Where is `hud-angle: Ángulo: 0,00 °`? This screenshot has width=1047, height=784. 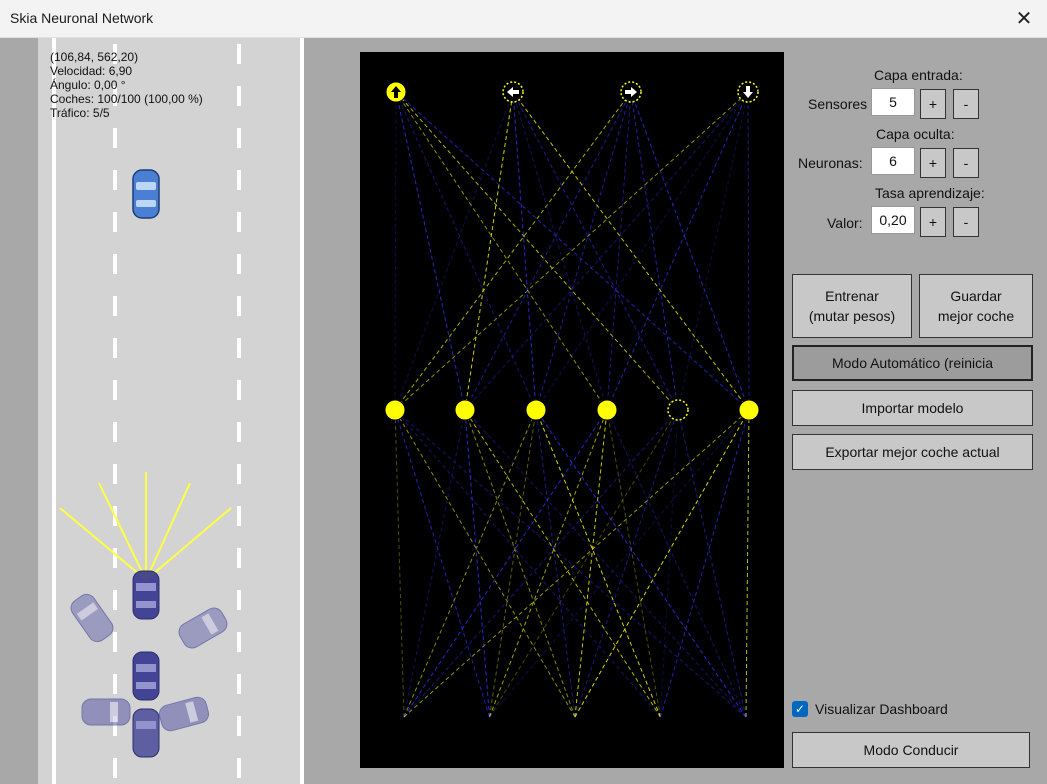
hud-angle: Ángulo: 0,00 ° is located at coordinates (88, 85).